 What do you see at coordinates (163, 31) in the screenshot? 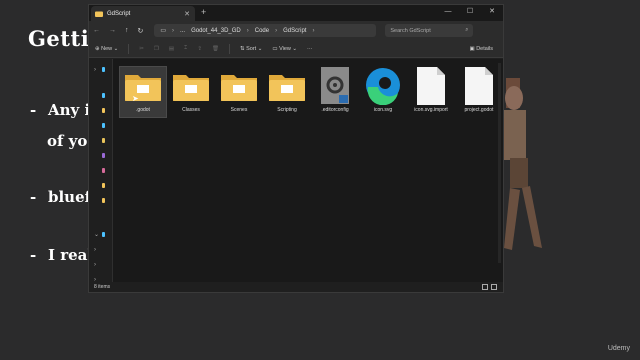
I see `monitor-icon: ▭` at bounding box center [163, 31].